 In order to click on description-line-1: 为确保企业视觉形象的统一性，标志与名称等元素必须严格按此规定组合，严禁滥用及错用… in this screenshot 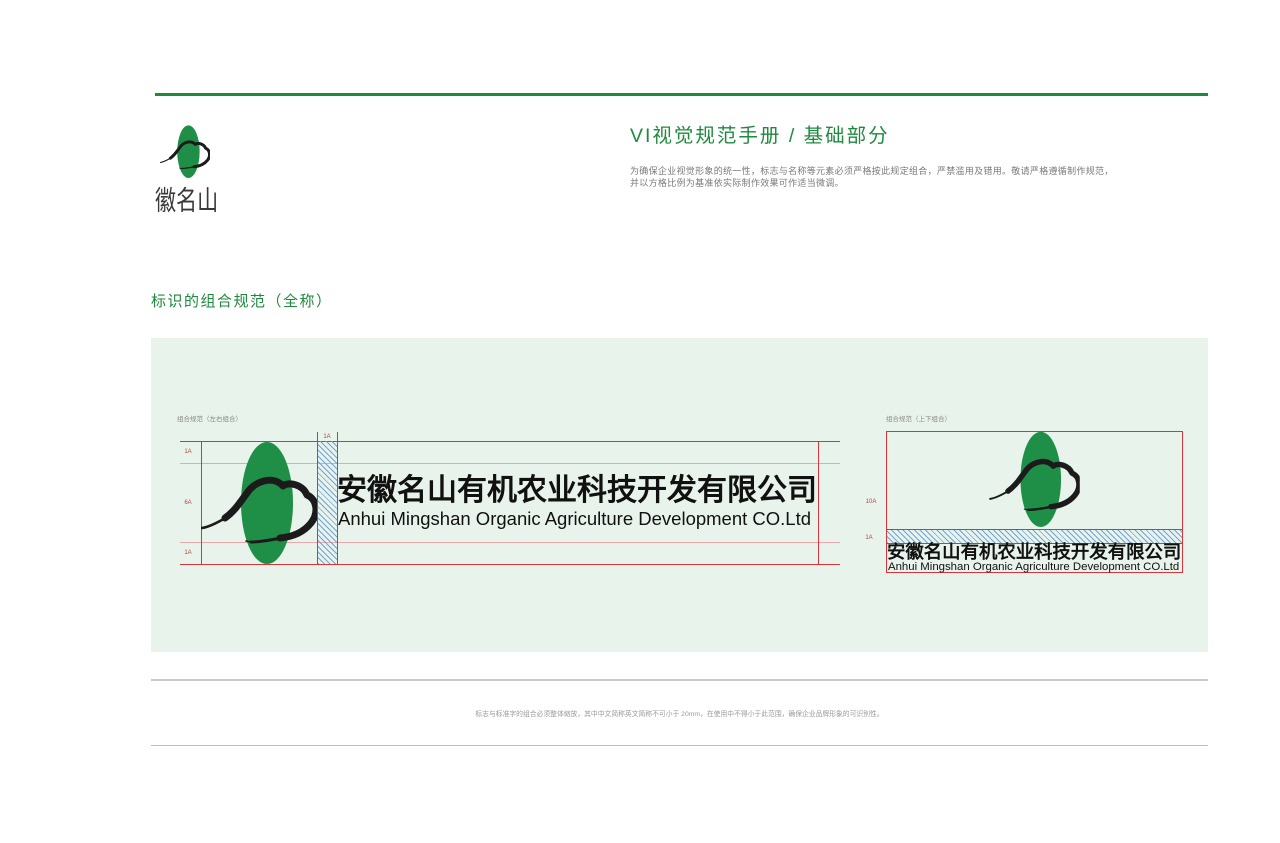, I will do `click(872, 171)`.